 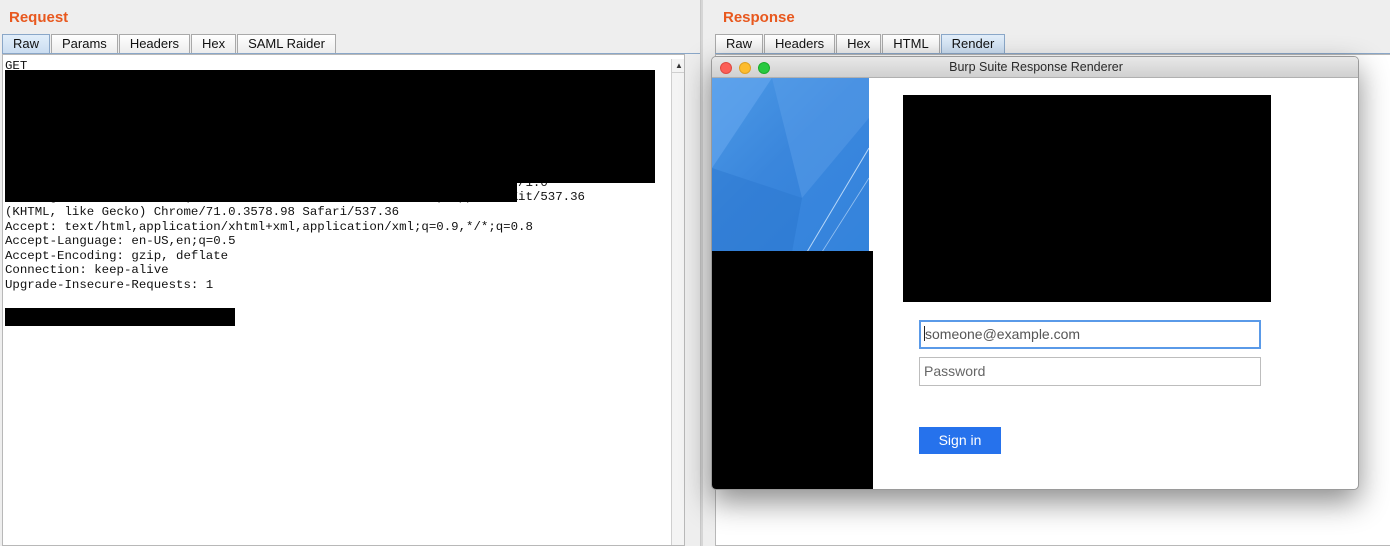 I want to click on window-titlebar: Burp Suite Response Renderer, so click(x=1035, y=67).